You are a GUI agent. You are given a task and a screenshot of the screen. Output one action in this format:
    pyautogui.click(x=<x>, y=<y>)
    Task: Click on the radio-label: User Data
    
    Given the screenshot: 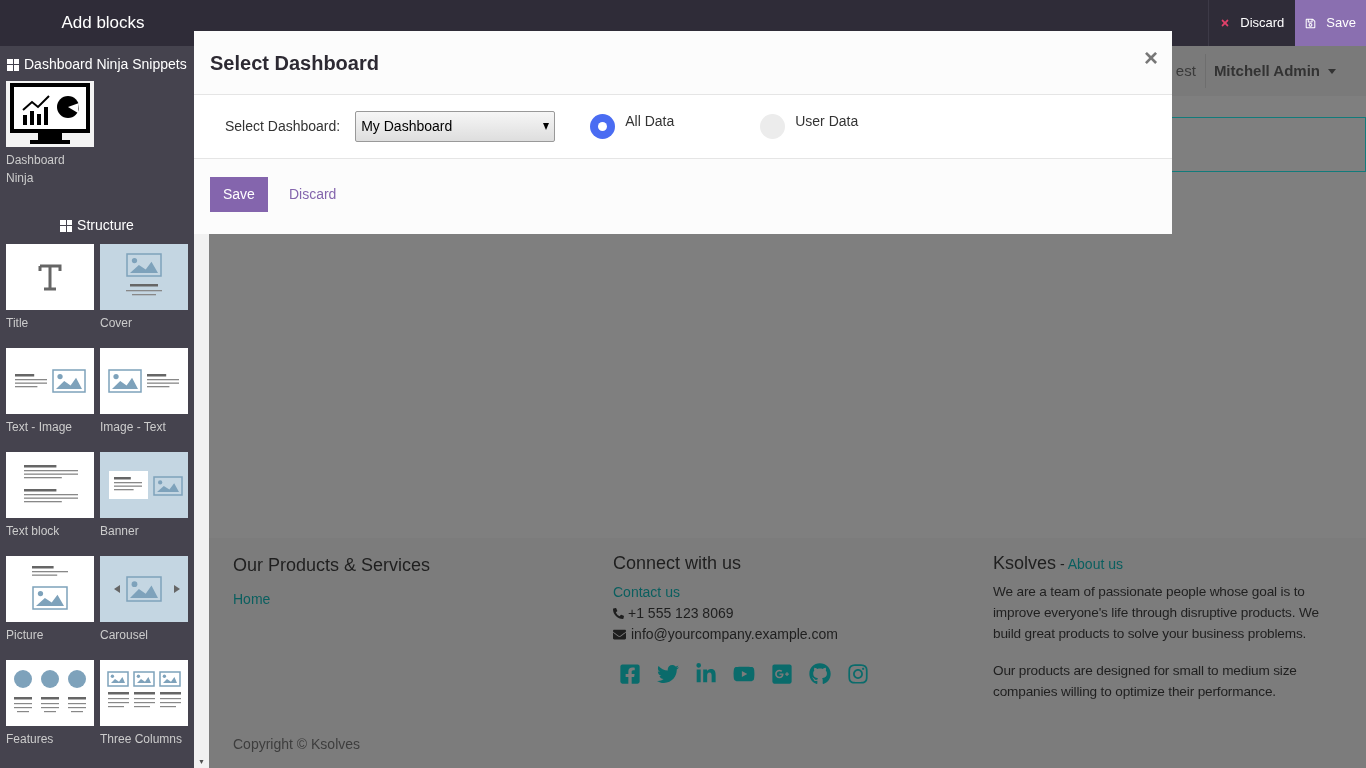 What is the action you would take?
    pyautogui.click(x=827, y=121)
    